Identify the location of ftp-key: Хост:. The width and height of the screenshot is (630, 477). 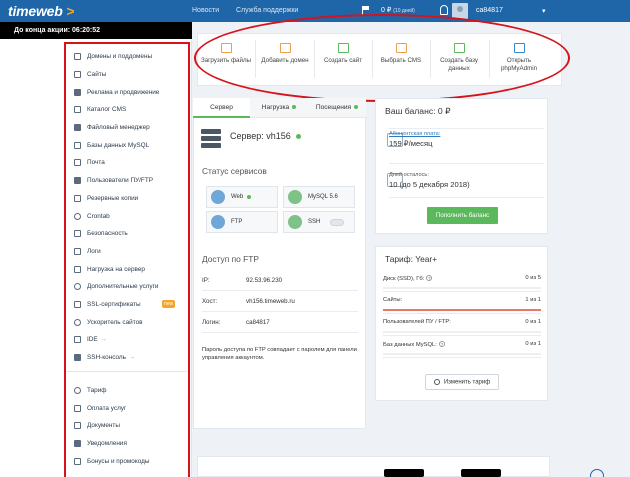
(210, 301).